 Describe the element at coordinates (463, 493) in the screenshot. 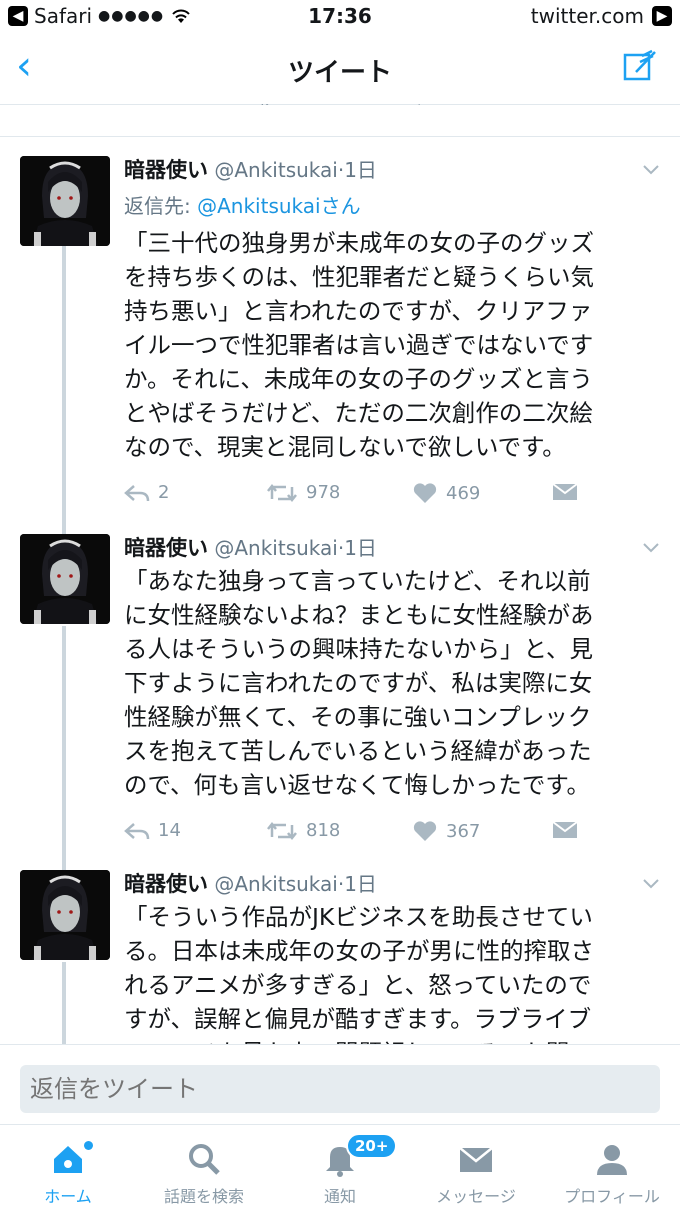

I see `like-count: 469` at that location.